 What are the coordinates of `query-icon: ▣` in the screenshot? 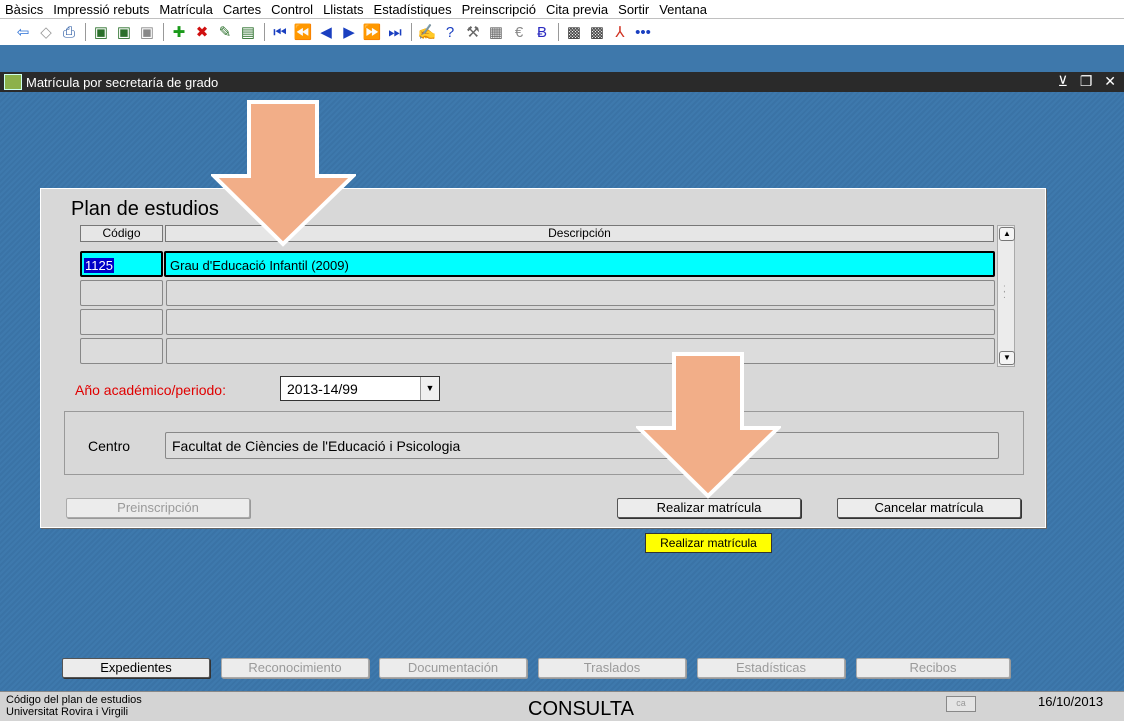 It's located at (101, 32).